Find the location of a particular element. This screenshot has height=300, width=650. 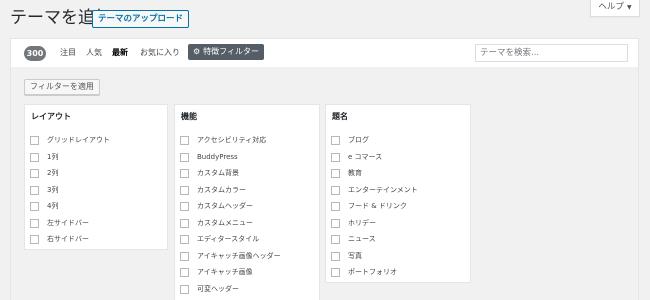

filter-option: 可変ヘッダー is located at coordinates (209, 289).